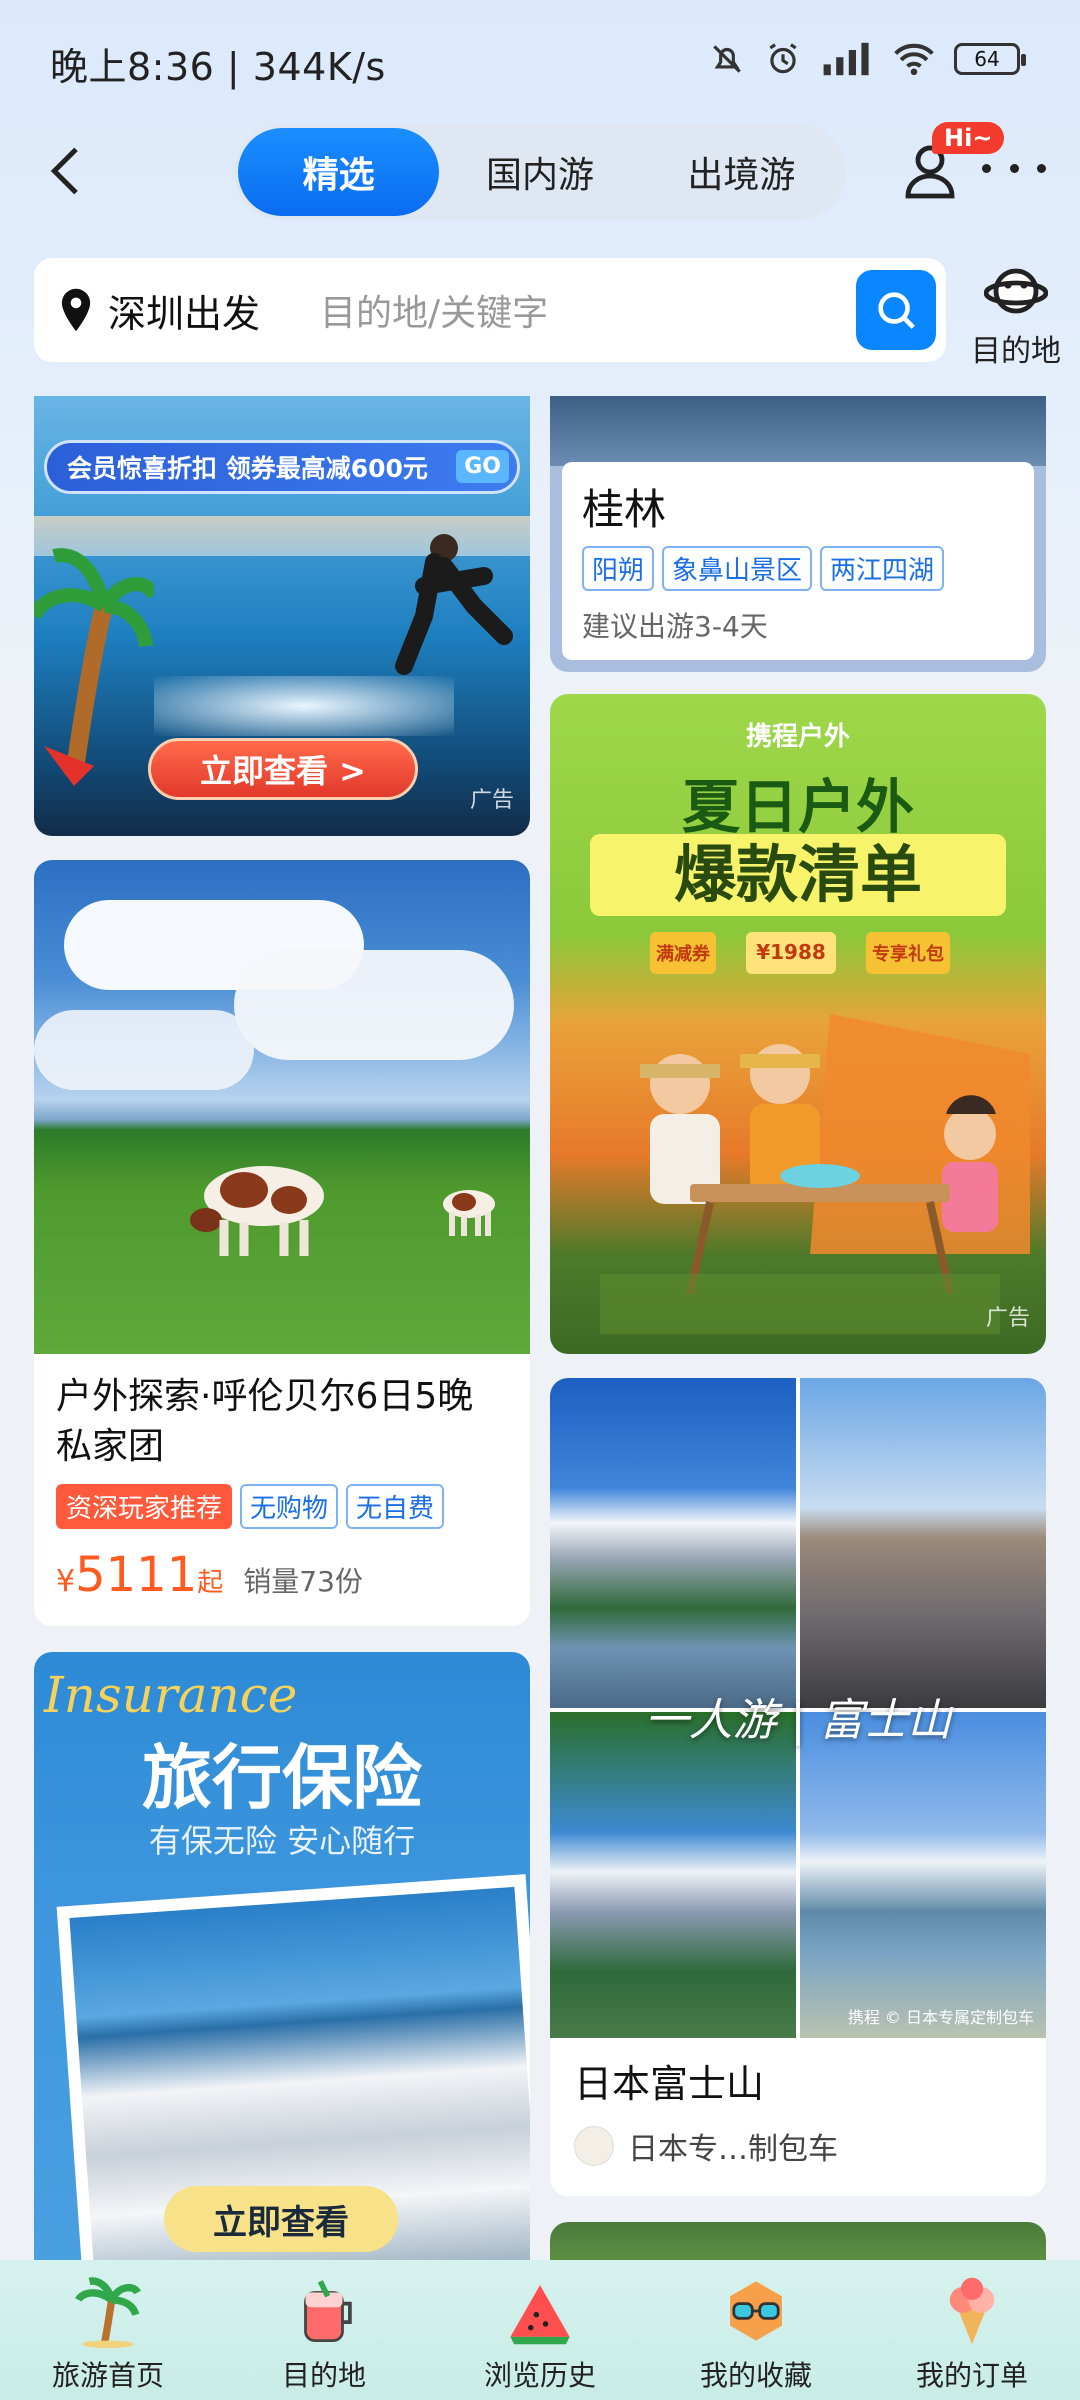 The width and height of the screenshot is (1080, 2400). Describe the element at coordinates (798, 1720) in the screenshot. I see `fuji-overlay-text: 一人游 | 富士山` at that location.